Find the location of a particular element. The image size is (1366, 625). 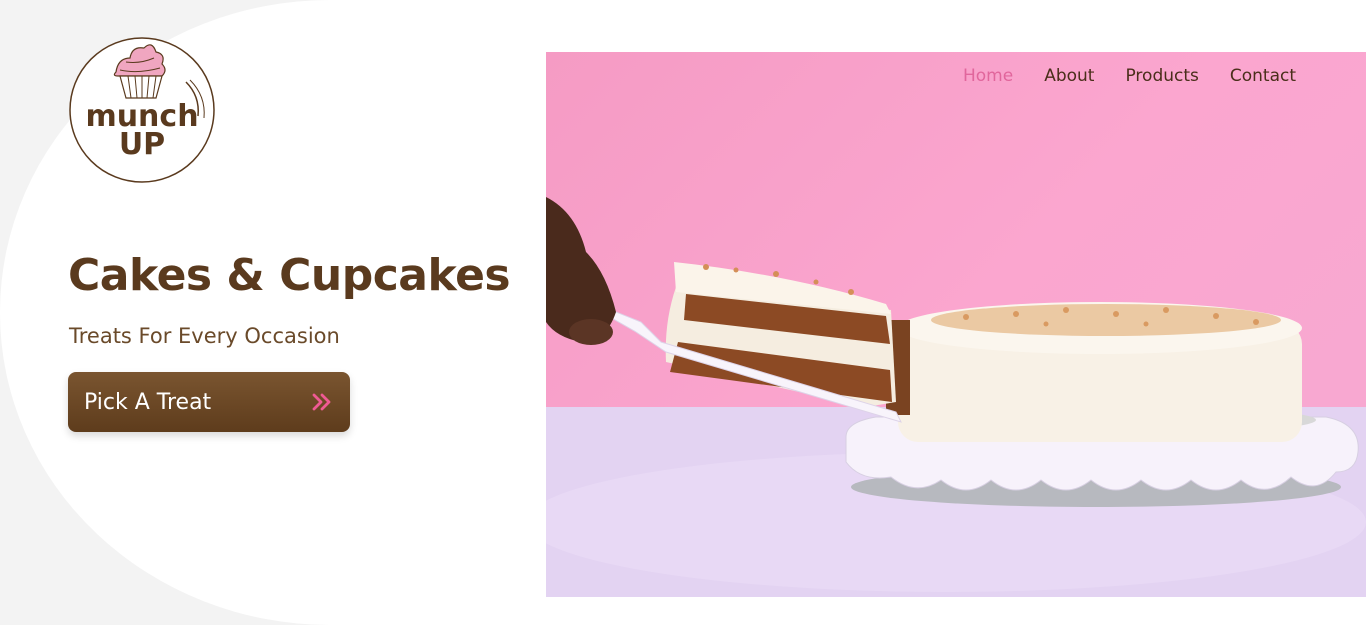

double-chevron-right-icon is located at coordinates (321, 402).